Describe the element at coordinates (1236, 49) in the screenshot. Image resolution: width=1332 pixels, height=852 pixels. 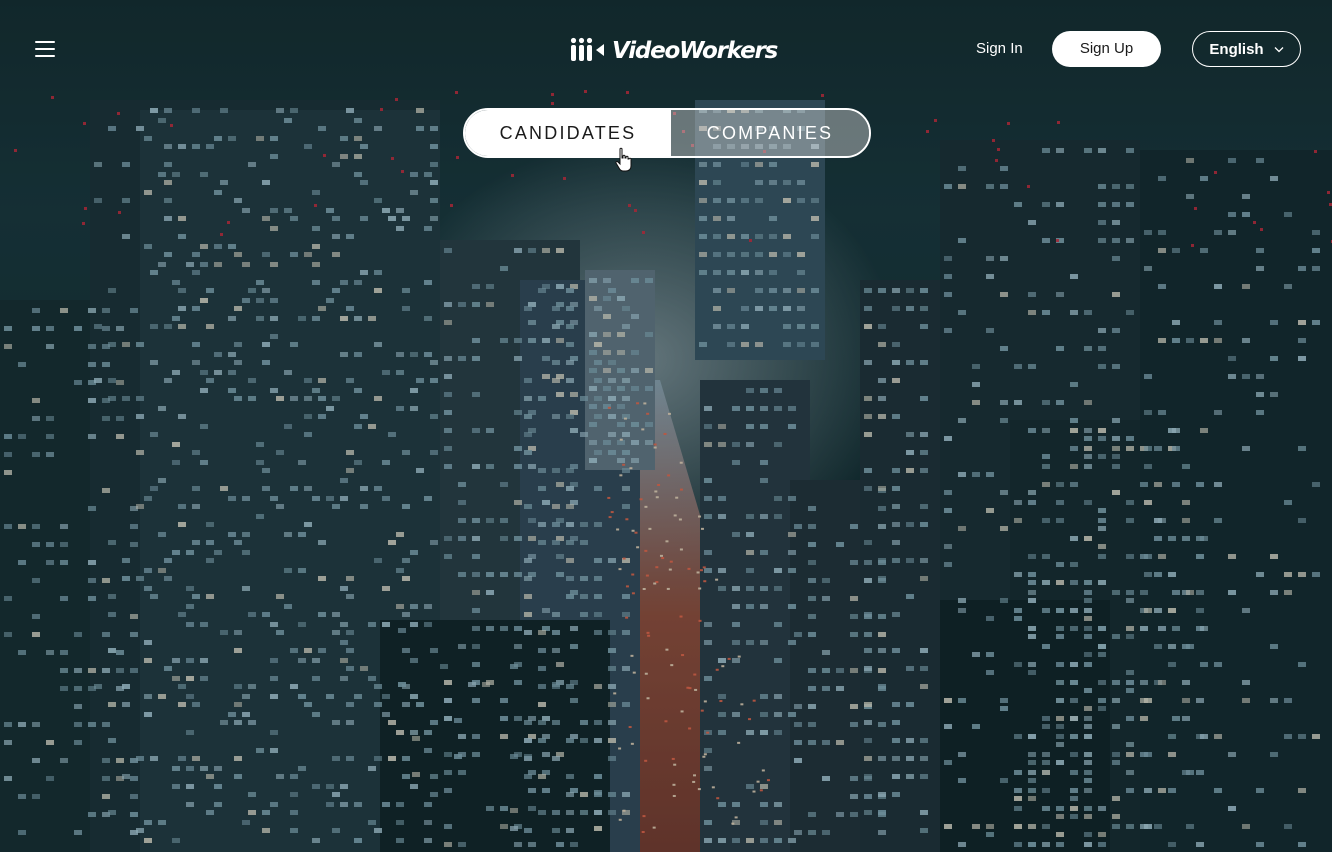
I see `language-selected: English` at that location.